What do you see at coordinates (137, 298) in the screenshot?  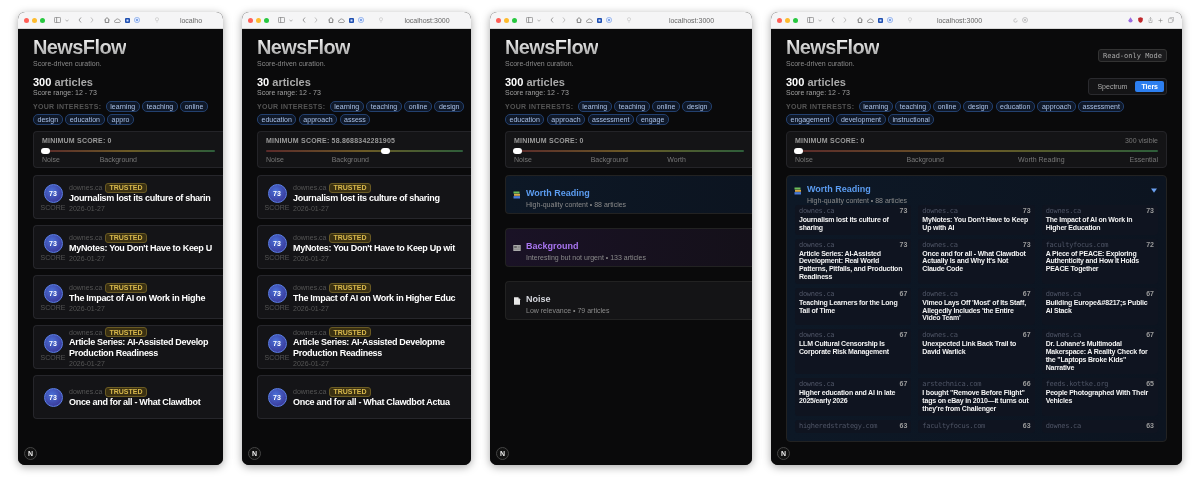 I see `article-title: The Impact of AI on Work in Highe` at bounding box center [137, 298].